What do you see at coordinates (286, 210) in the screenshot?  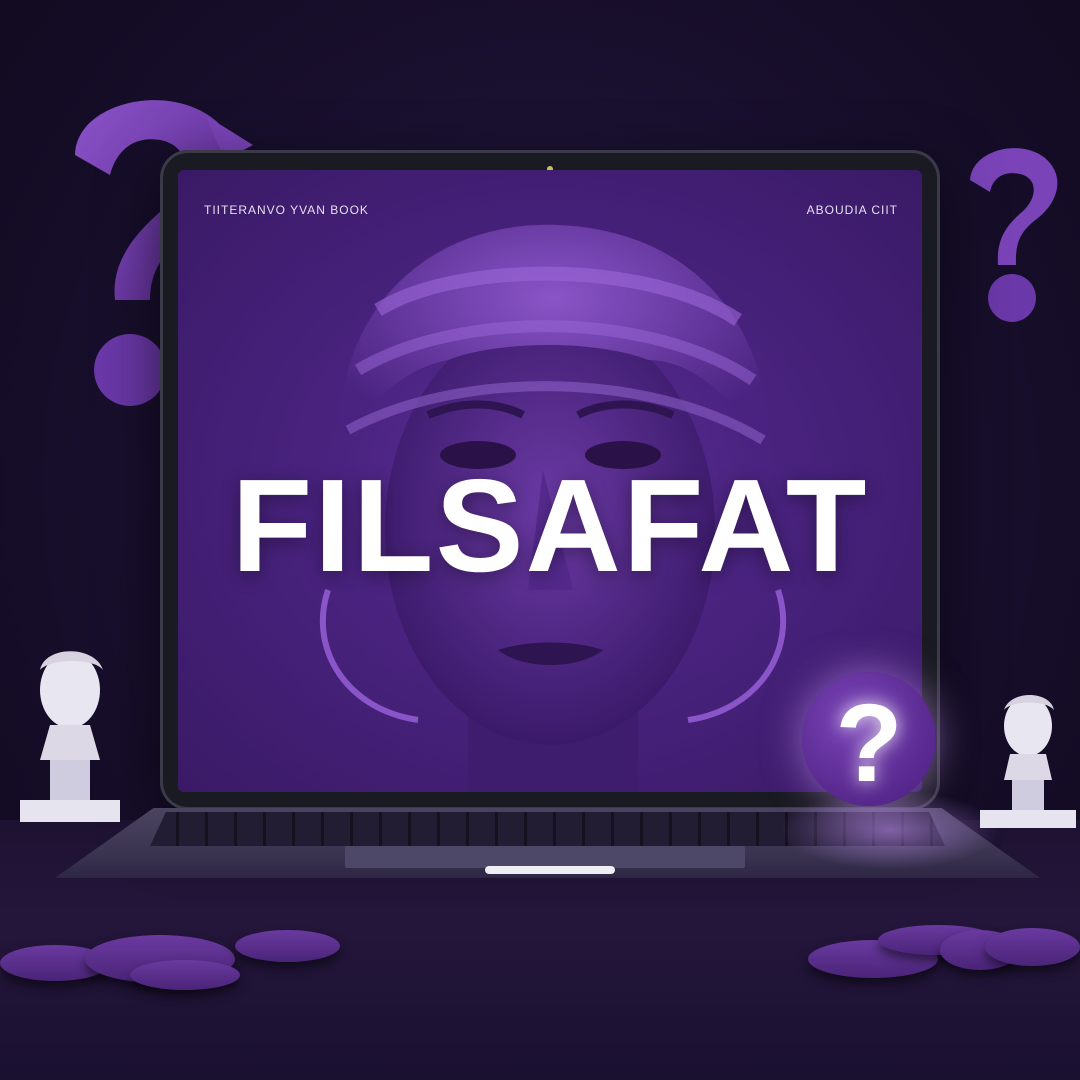 I see `screen-nav-left: TIITERANVO YVAN BOOK` at bounding box center [286, 210].